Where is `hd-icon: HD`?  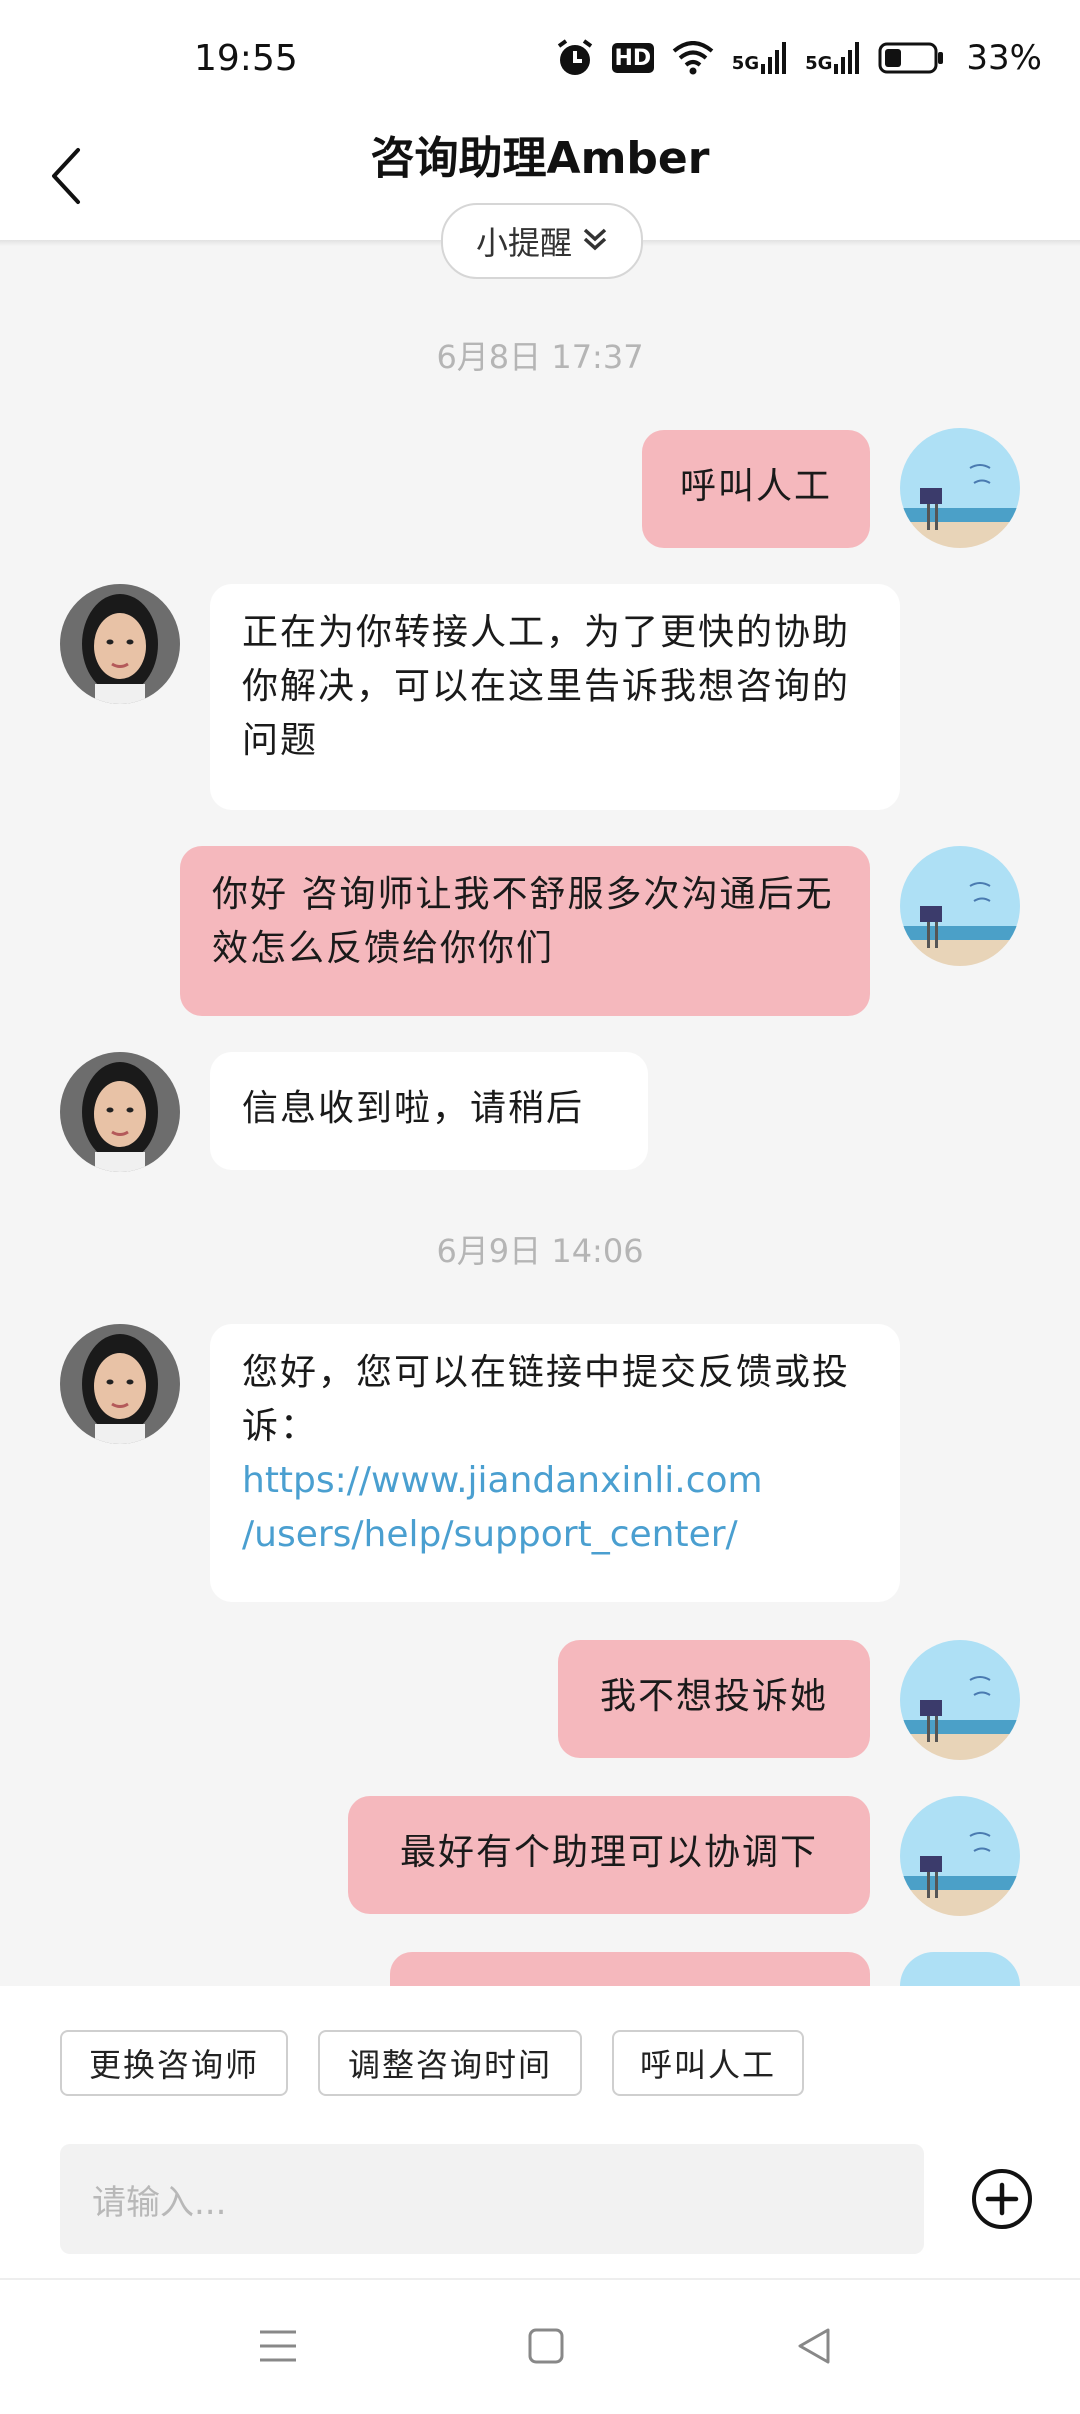
hd-icon: HD is located at coordinates (632, 58).